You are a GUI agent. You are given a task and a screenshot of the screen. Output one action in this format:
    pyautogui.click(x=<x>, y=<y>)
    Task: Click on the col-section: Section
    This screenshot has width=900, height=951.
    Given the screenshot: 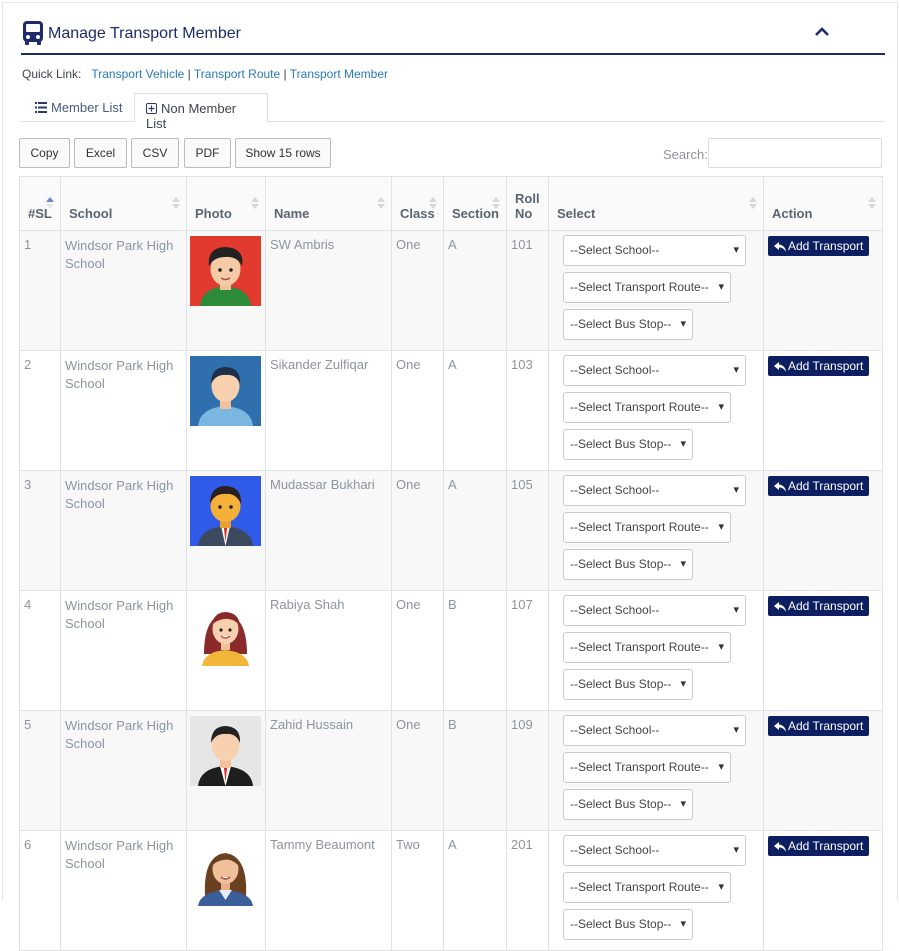 What is the action you would take?
    pyautogui.click(x=475, y=203)
    